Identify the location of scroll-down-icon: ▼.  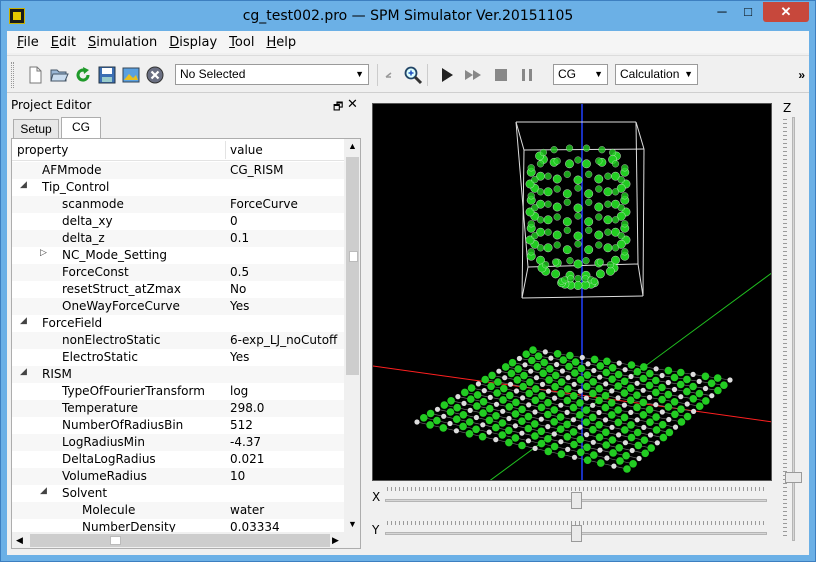
(352, 524).